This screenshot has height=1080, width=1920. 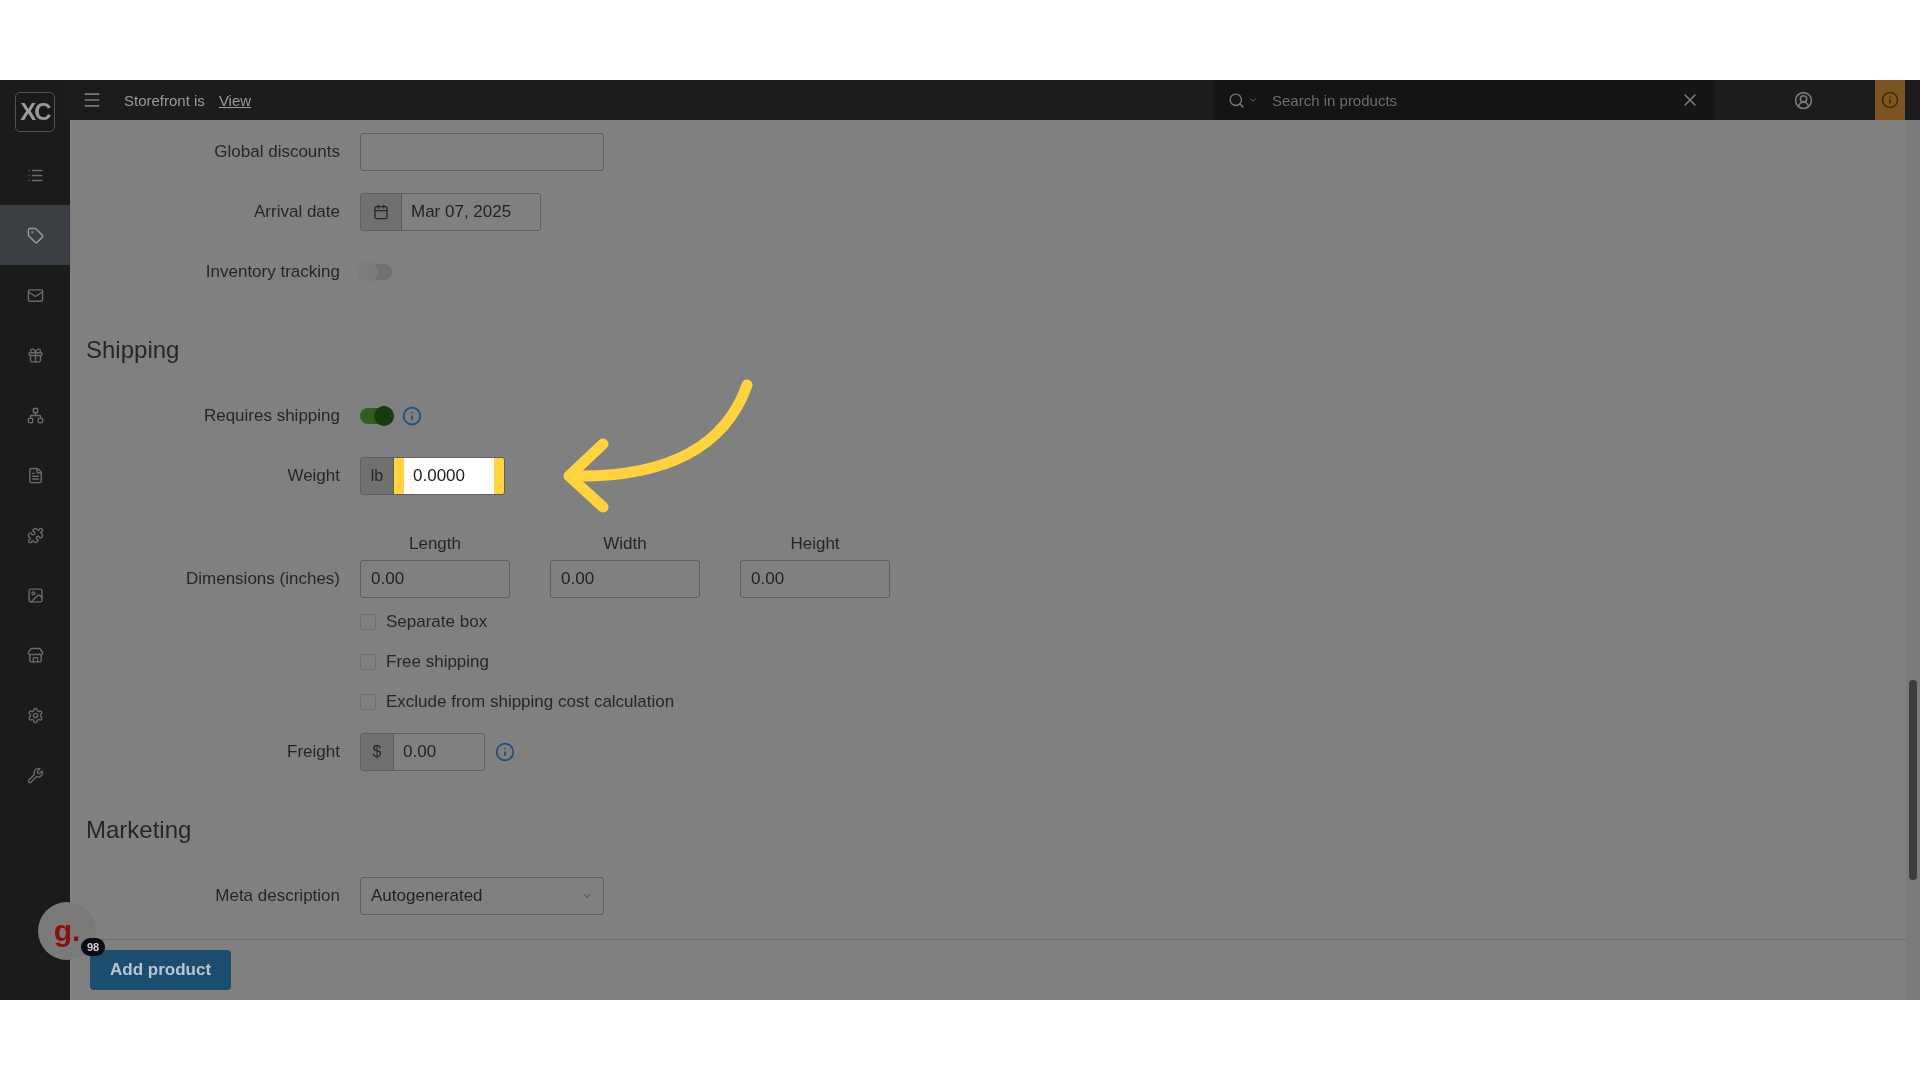 I want to click on tag-icon, so click(x=35, y=235).